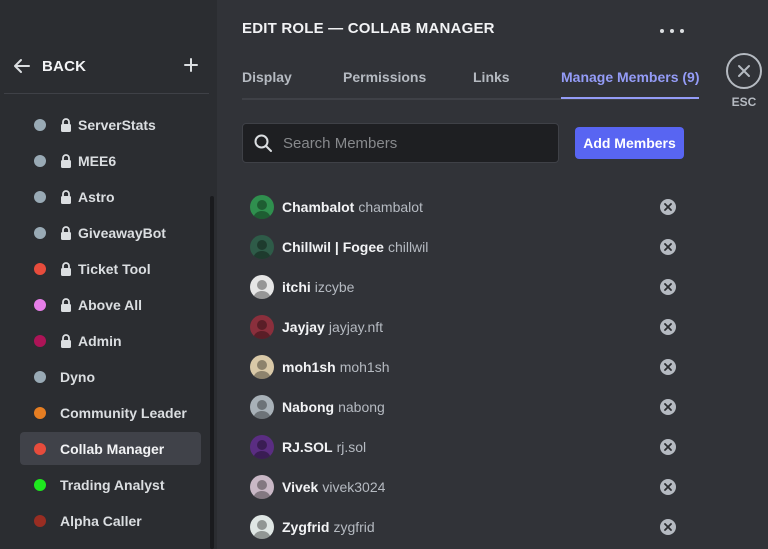 This screenshot has height=549, width=768. Describe the element at coordinates (364, 367) in the screenshot. I see `member-username: moh1sh` at that location.